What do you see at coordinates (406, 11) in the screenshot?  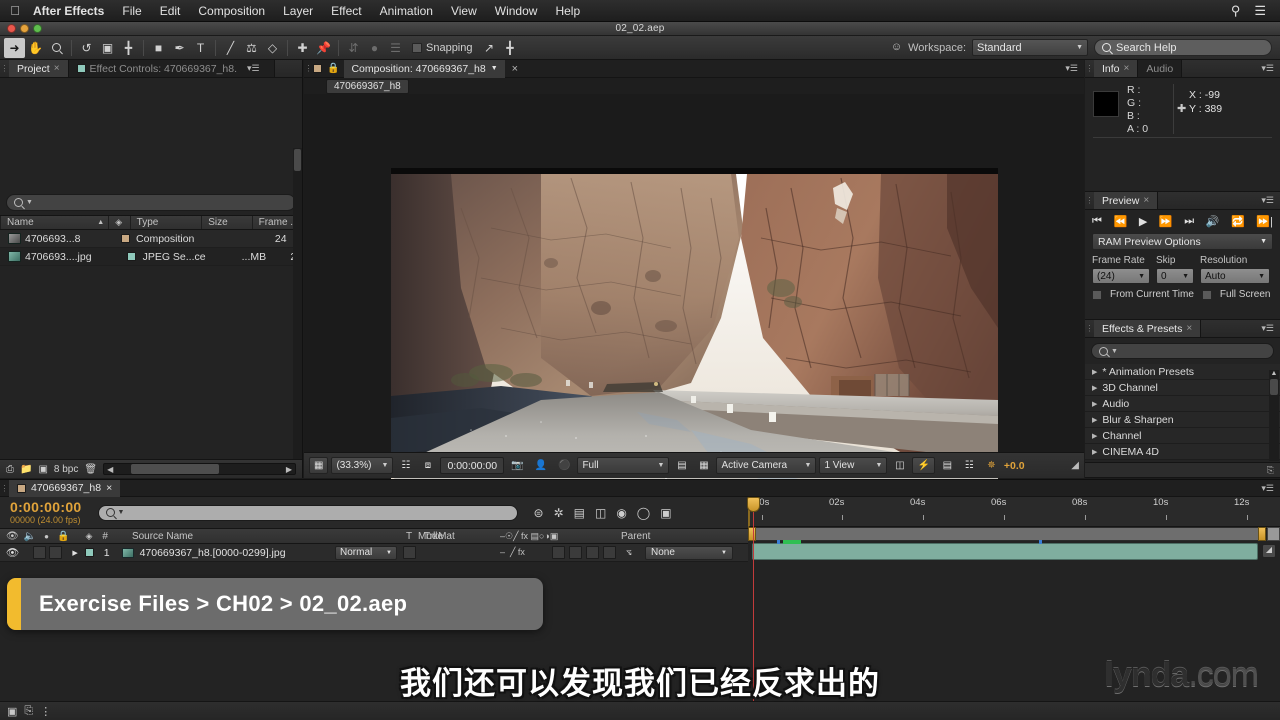 I see `menu-animation: Animation` at bounding box center [406, 11].